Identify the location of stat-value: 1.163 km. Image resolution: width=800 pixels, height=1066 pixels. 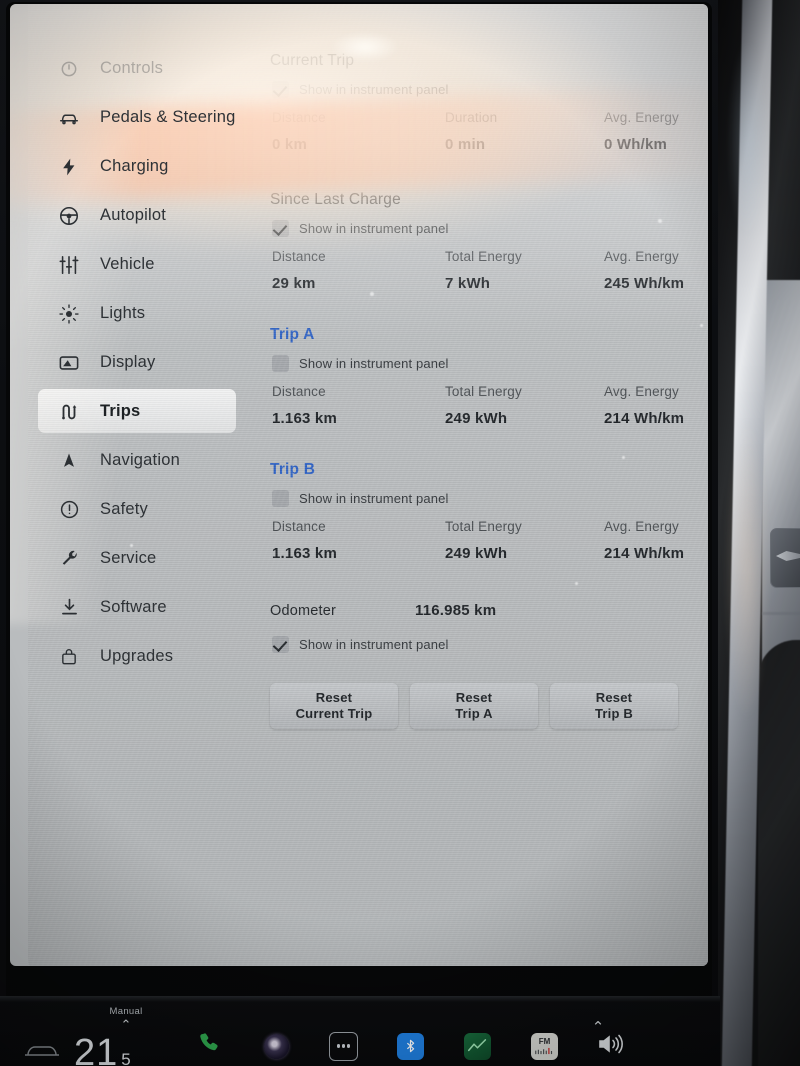
(304, 418).